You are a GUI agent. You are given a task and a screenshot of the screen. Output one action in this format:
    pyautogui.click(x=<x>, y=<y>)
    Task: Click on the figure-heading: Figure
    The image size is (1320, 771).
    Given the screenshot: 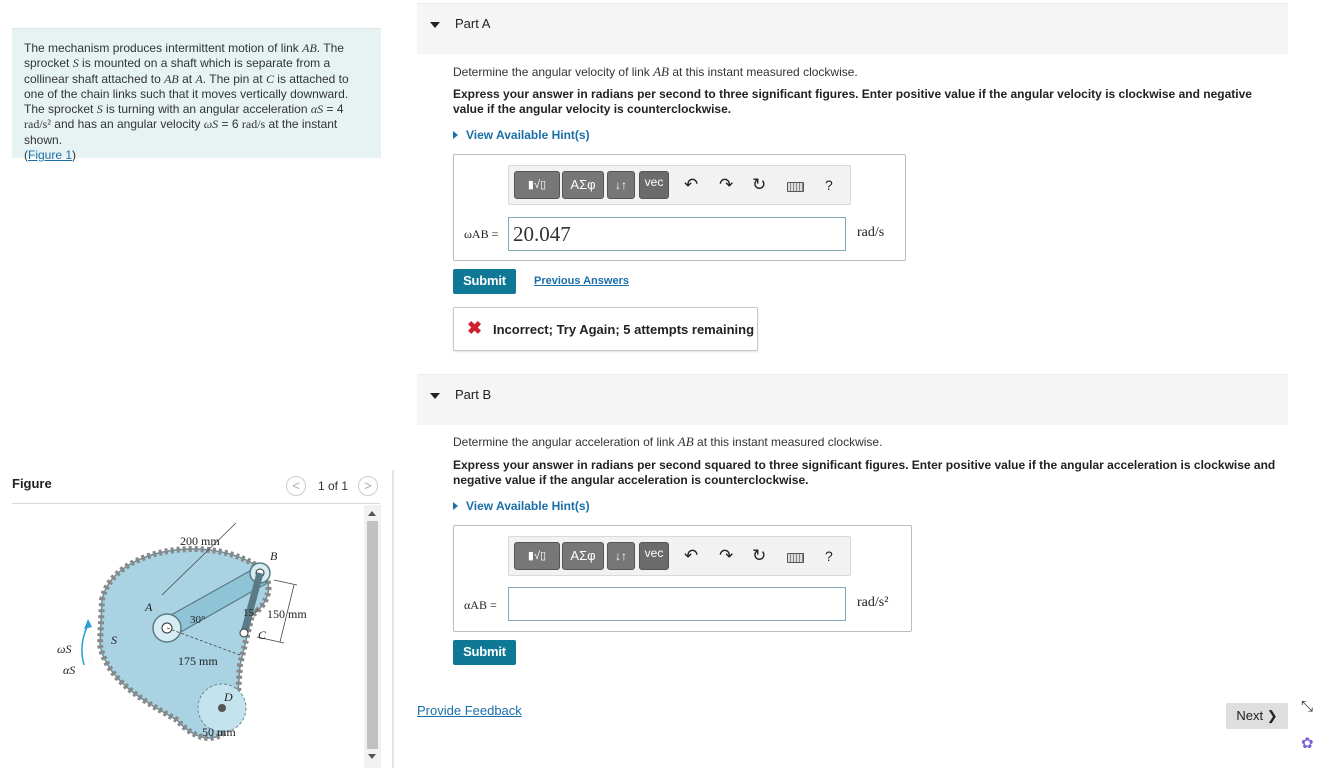 What is the action you would take?
    pyautogui.click(x=32, y=483)
    